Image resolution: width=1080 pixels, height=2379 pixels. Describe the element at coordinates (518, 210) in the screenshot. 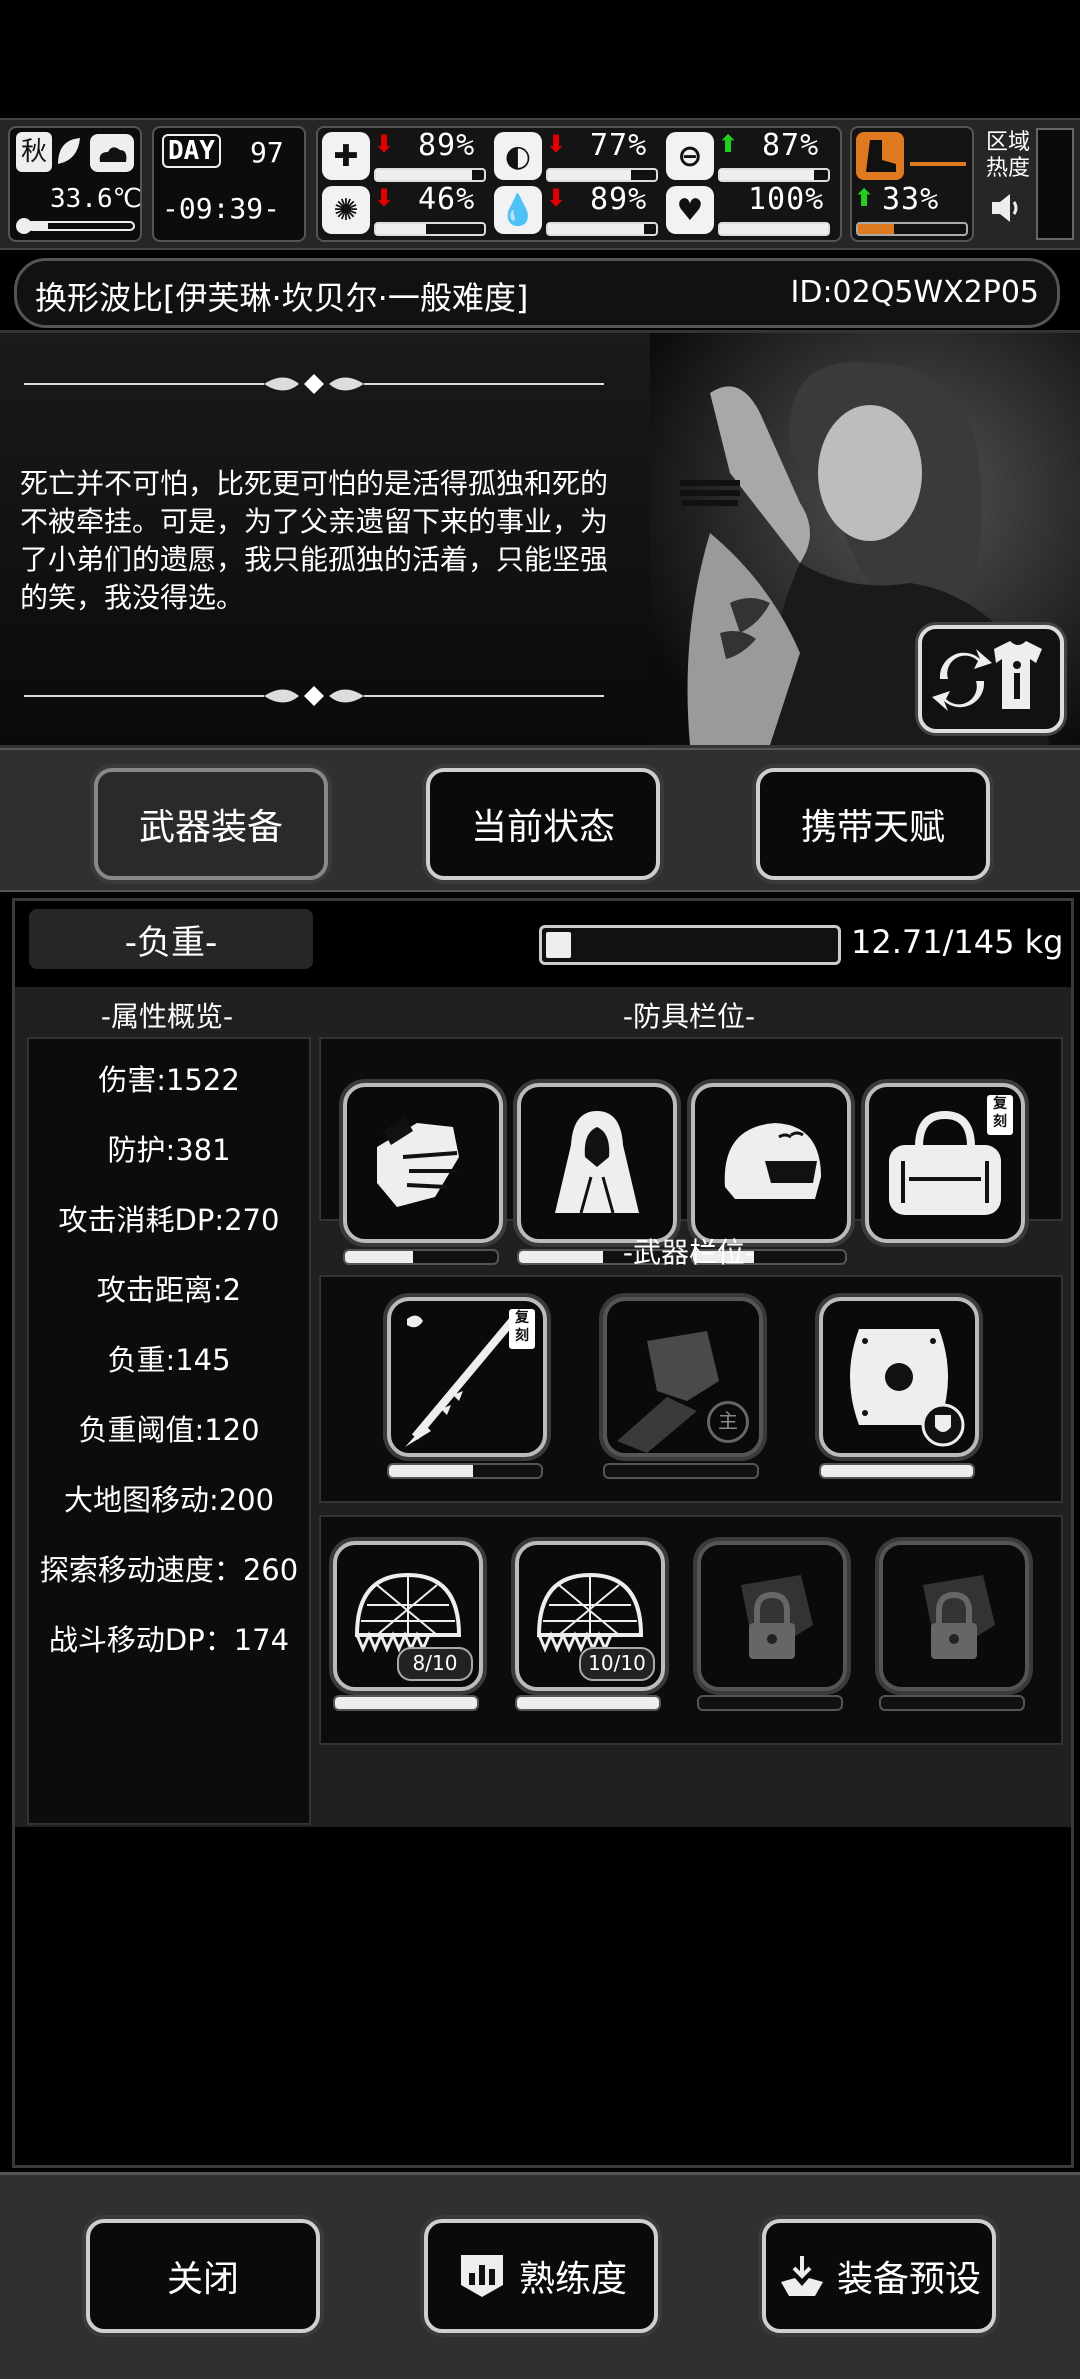

I see `water-drop-icon: 💧` at that location.